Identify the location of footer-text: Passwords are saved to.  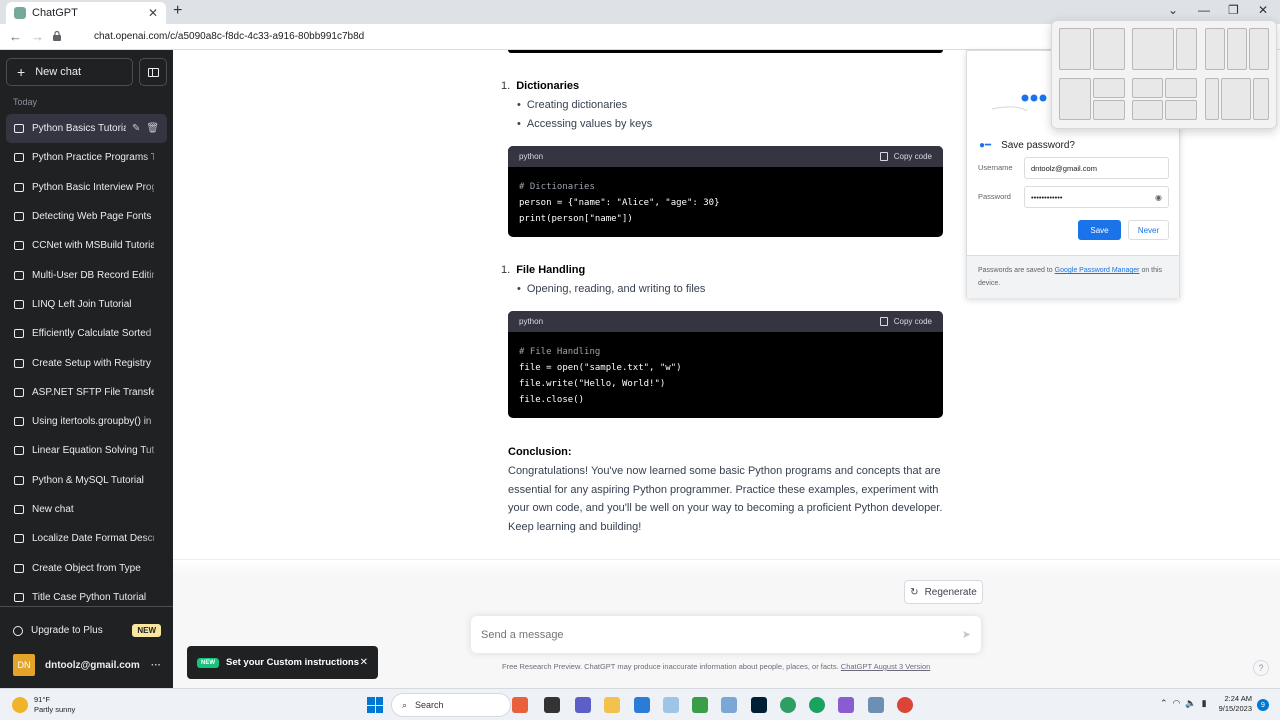
(1015, 270).